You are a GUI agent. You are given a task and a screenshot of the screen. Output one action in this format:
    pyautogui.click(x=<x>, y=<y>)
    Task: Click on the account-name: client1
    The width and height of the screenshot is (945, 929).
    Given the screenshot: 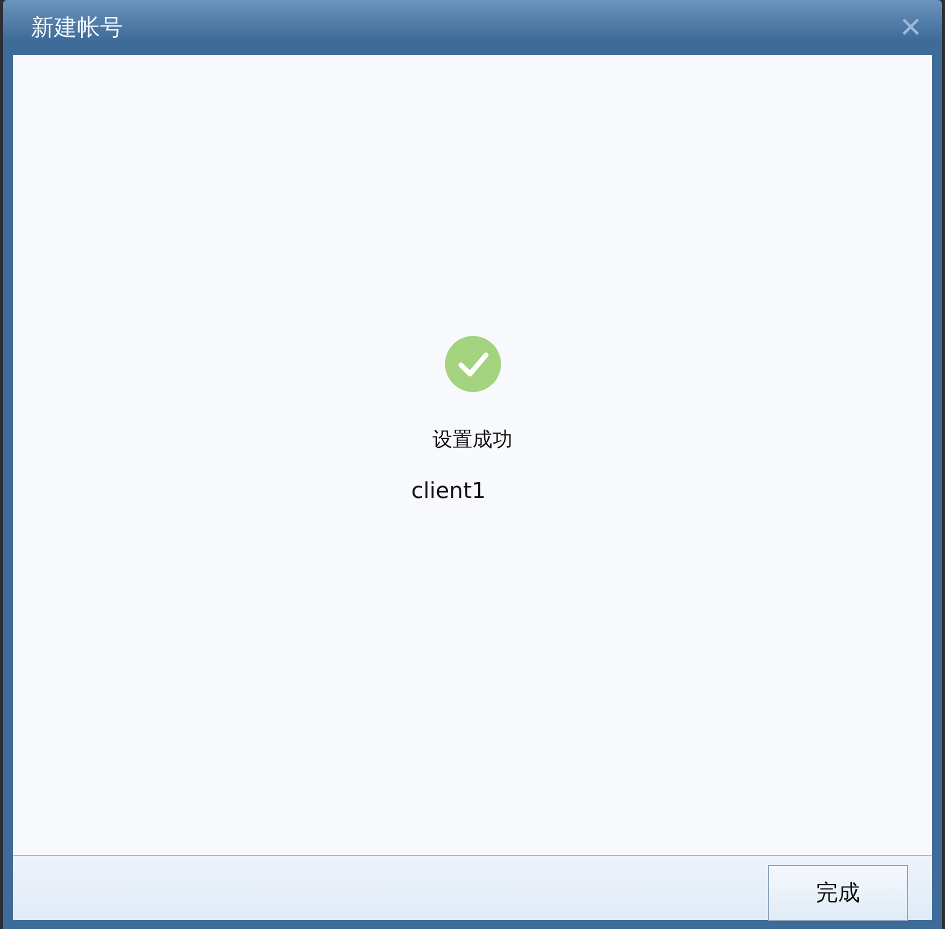 What is the action you would take?
    pyautogui.click(x=448, y=491)
    